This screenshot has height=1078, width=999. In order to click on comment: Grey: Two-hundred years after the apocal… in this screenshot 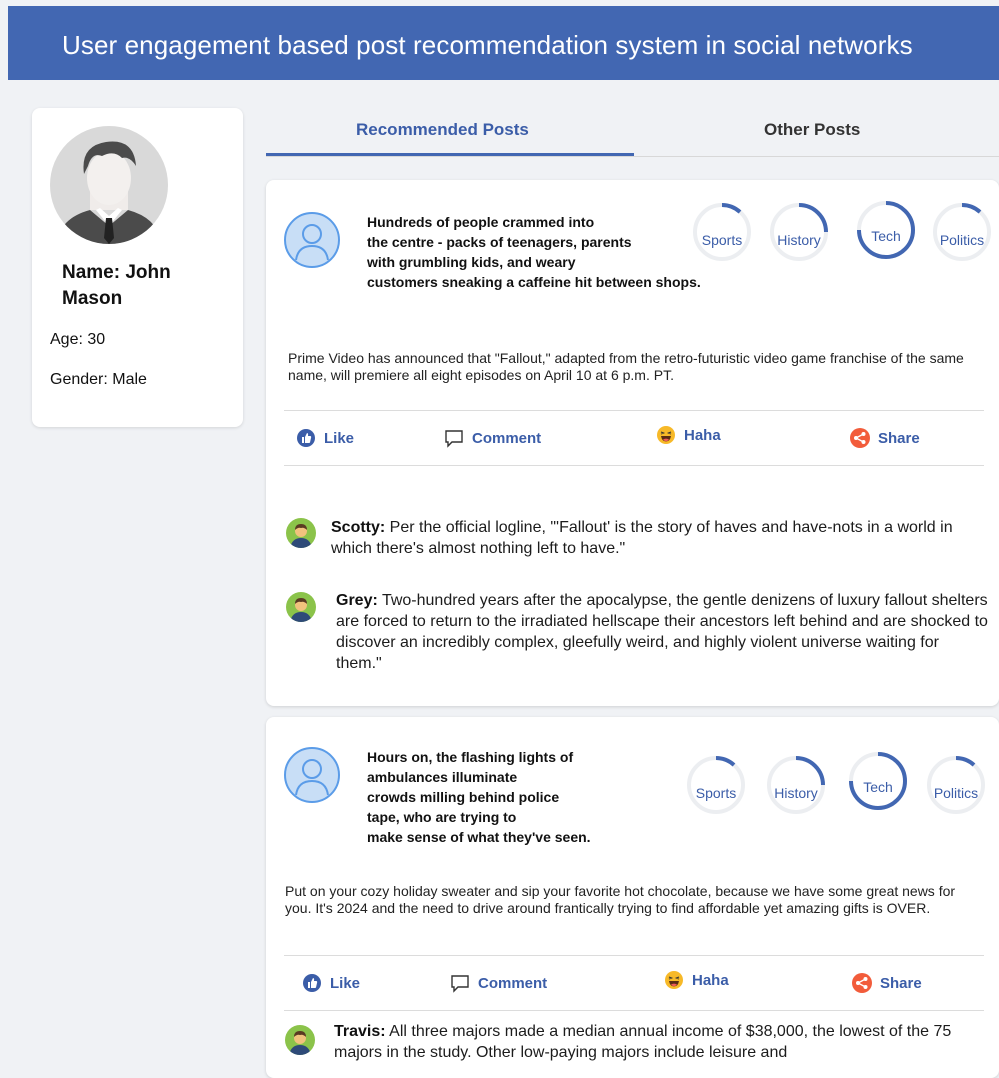, I will do `click(662, 632)`.